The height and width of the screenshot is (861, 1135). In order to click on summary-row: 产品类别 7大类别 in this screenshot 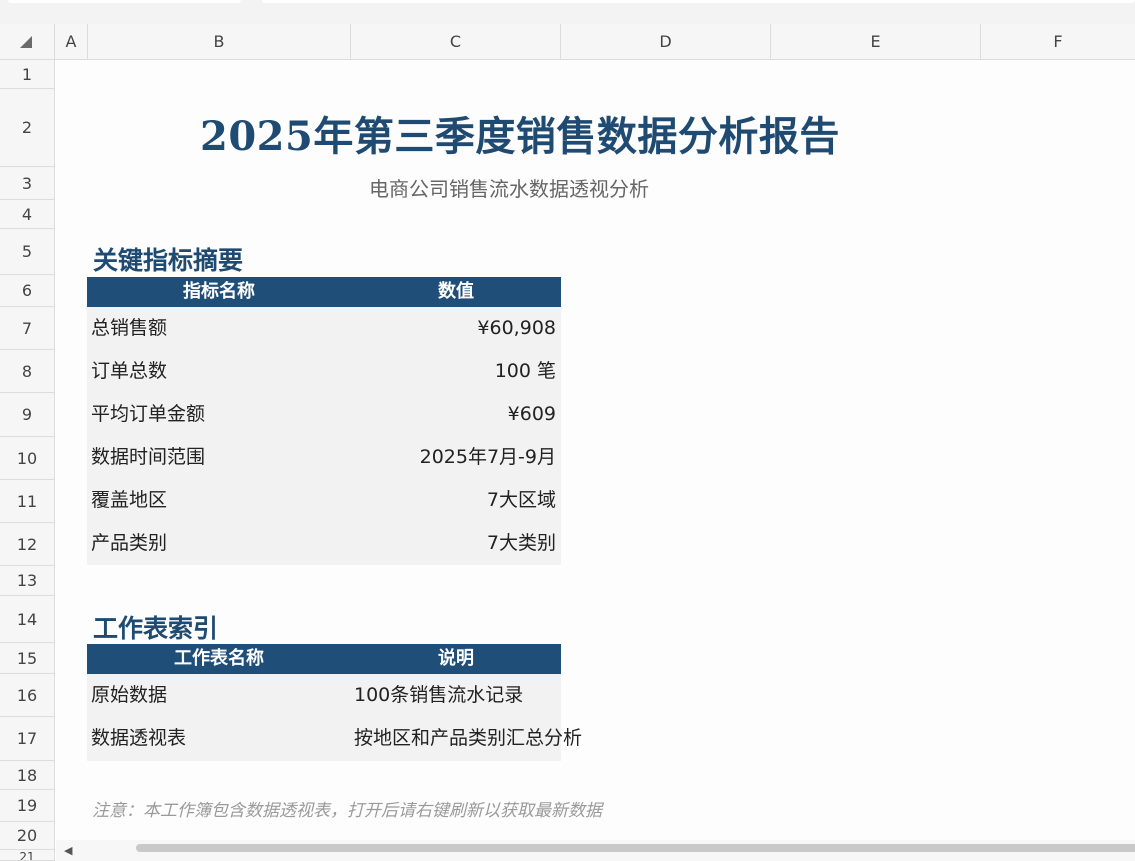, I will do `click(324, 543)`.